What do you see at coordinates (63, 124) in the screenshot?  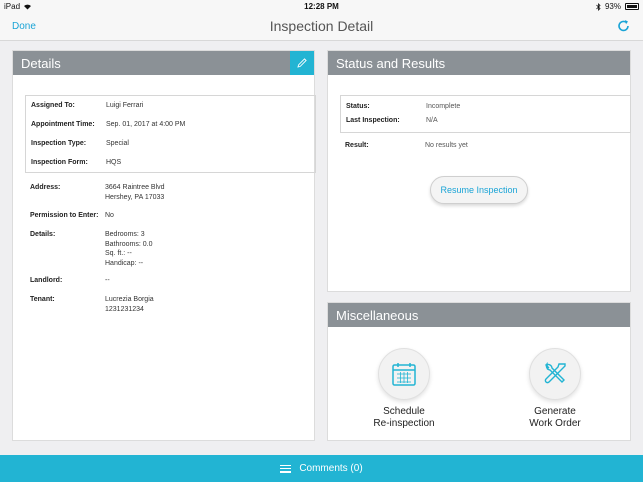 I see `row-label: Appointment Time:` at bounding box center [63, 124].